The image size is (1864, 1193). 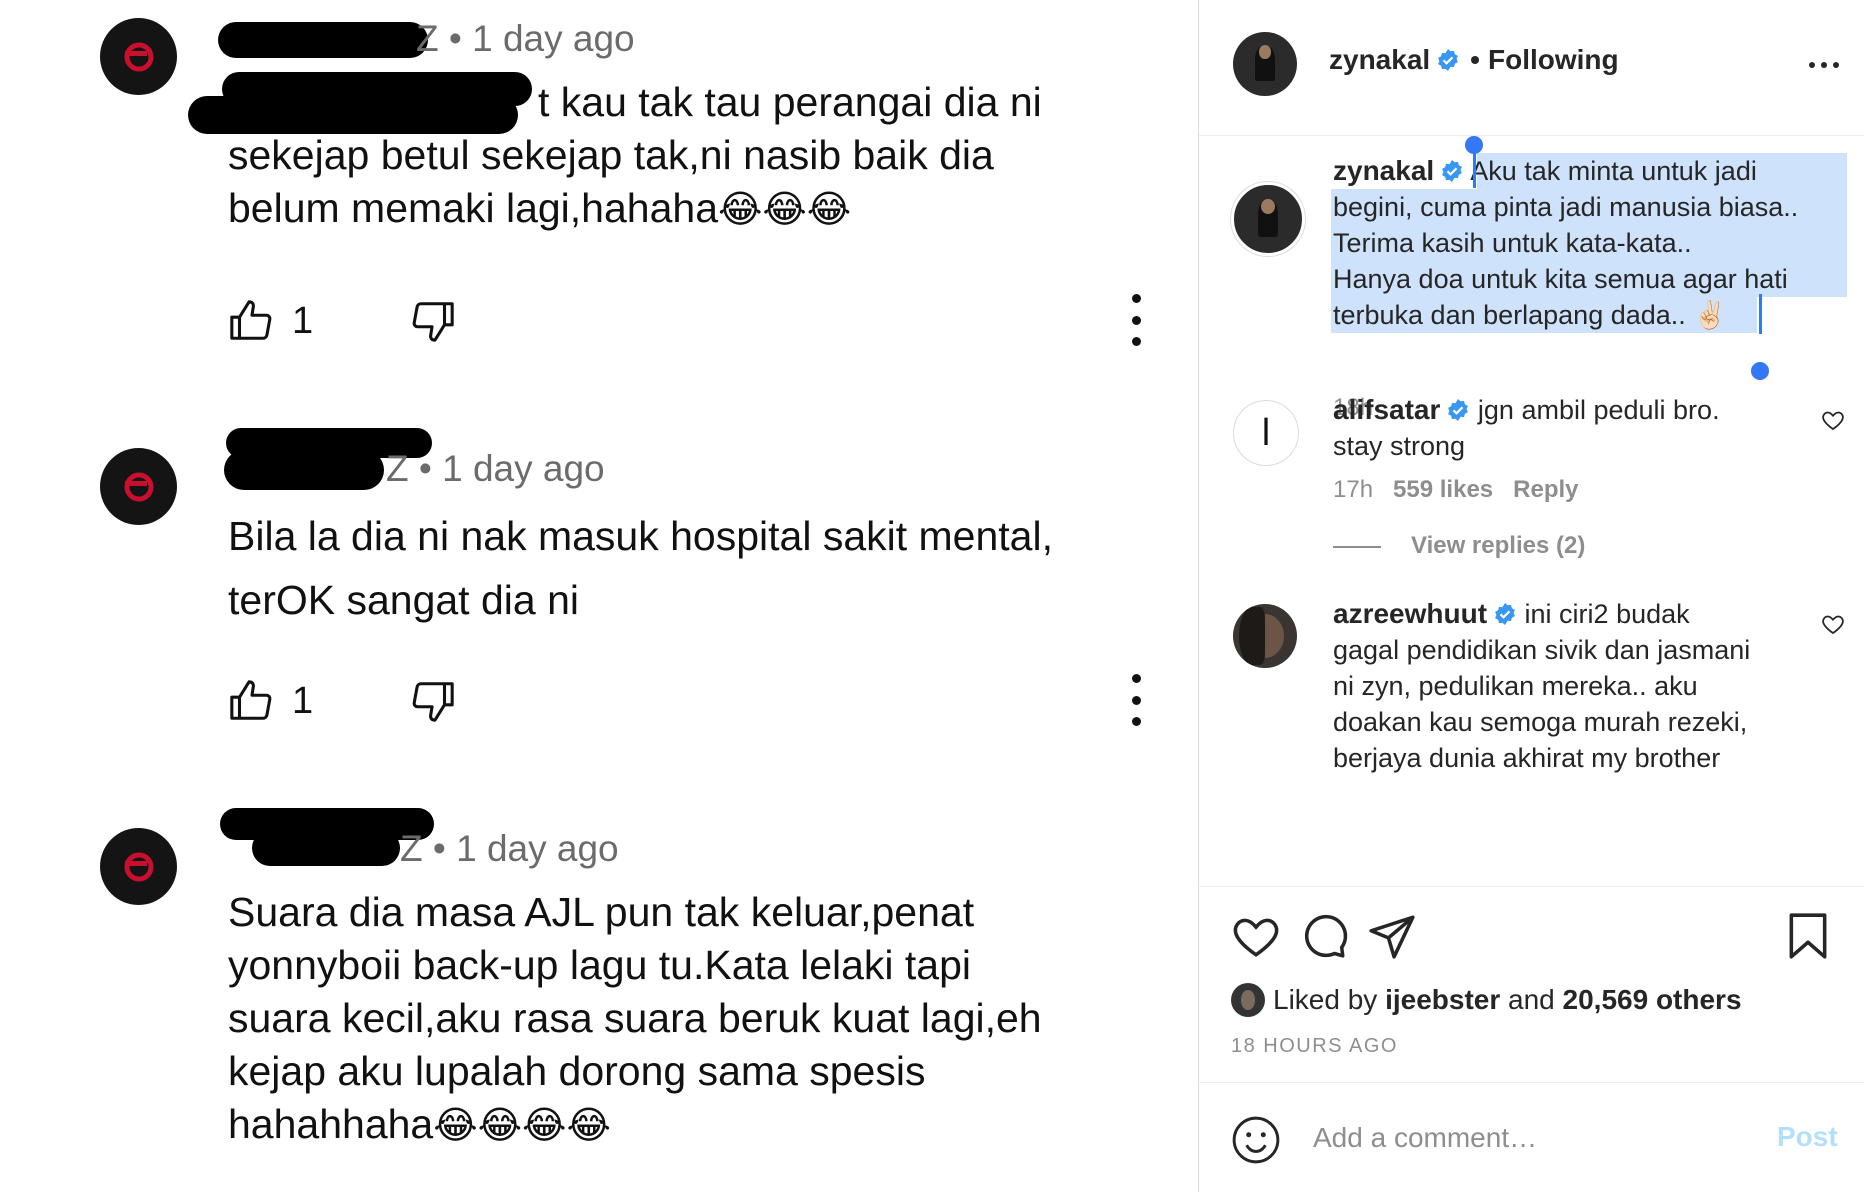 What do you see at coordinates (1652, 1000) in the screenshot?
I see `likes-count-link: 20,569 others` at bounding box center [1652, 1000].